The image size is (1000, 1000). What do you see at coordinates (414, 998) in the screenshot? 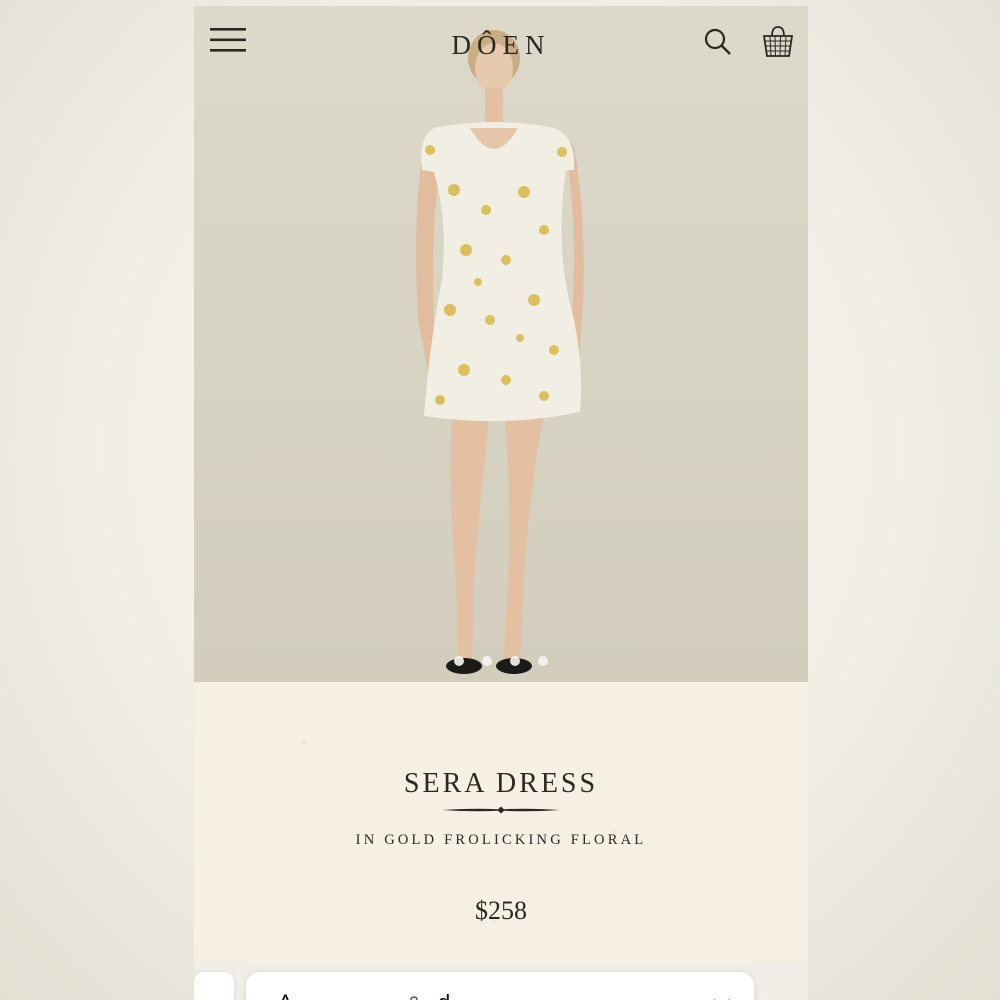
I see `lock-icon` at bounding box center [414, 998].